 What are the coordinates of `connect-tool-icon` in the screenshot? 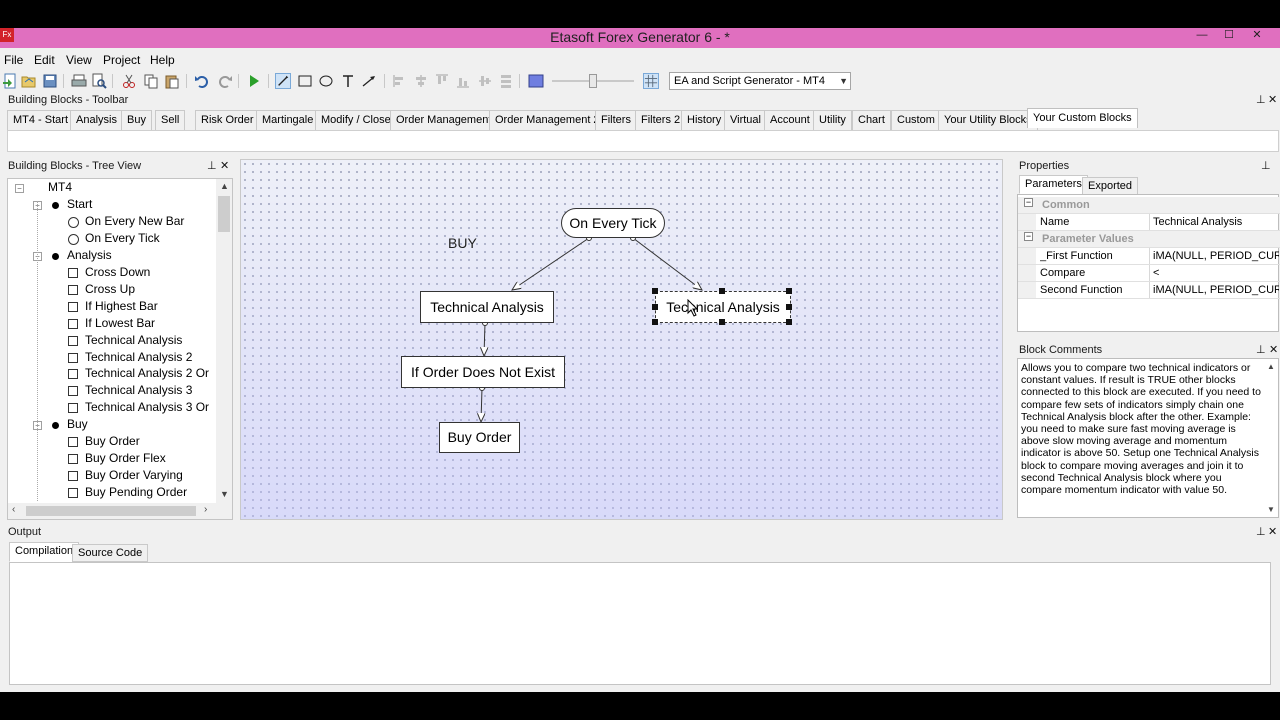 It's located at (283, 81).